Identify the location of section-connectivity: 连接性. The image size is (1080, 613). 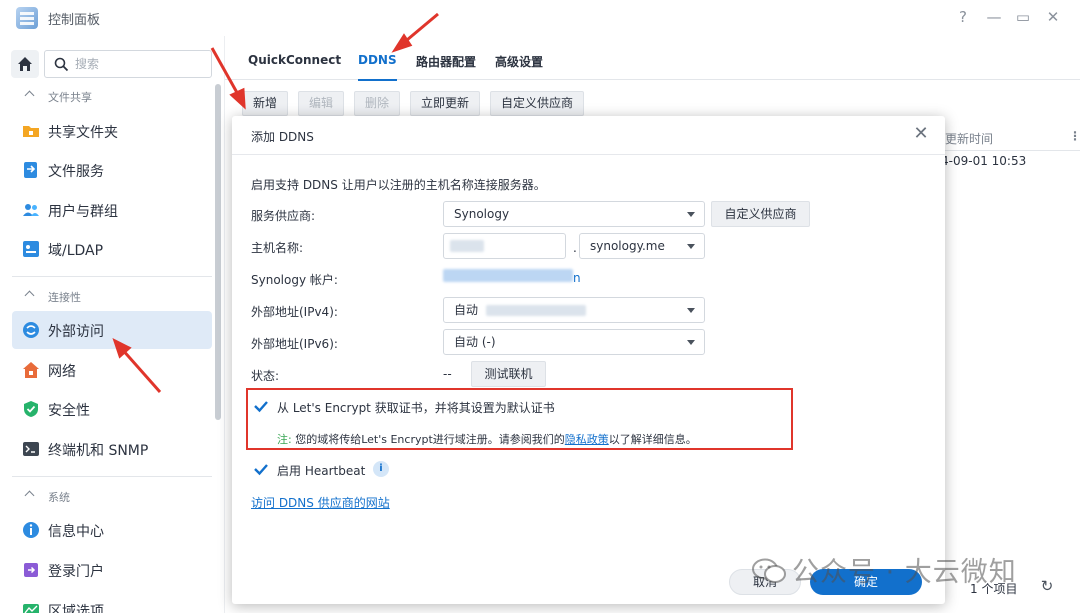
(52, 297).